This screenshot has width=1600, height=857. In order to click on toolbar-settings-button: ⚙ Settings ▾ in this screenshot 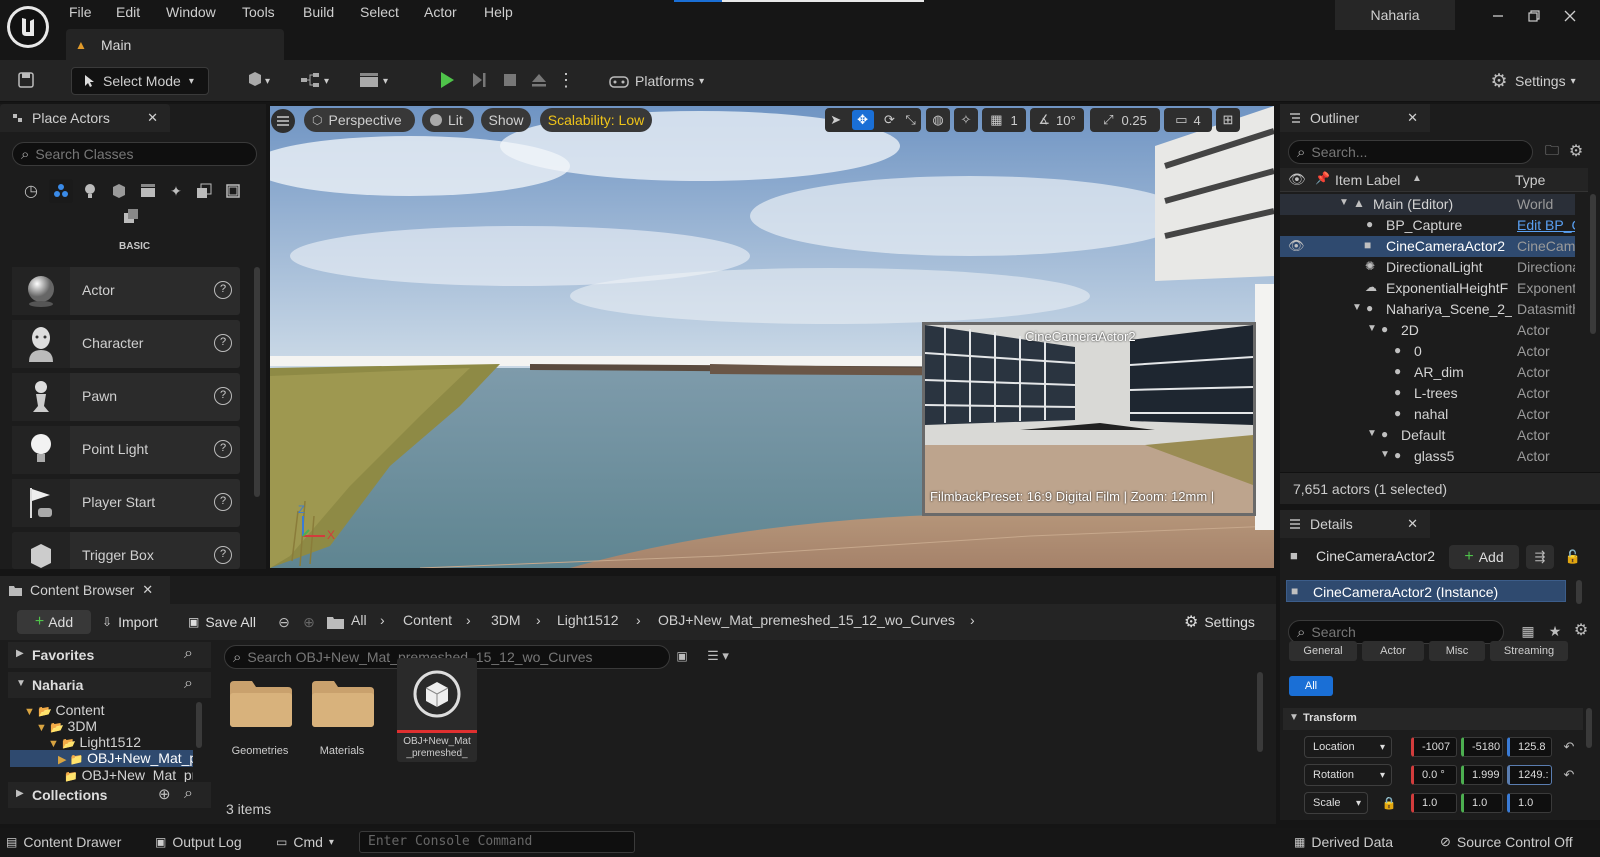, I will do `click(1543, 81)`.